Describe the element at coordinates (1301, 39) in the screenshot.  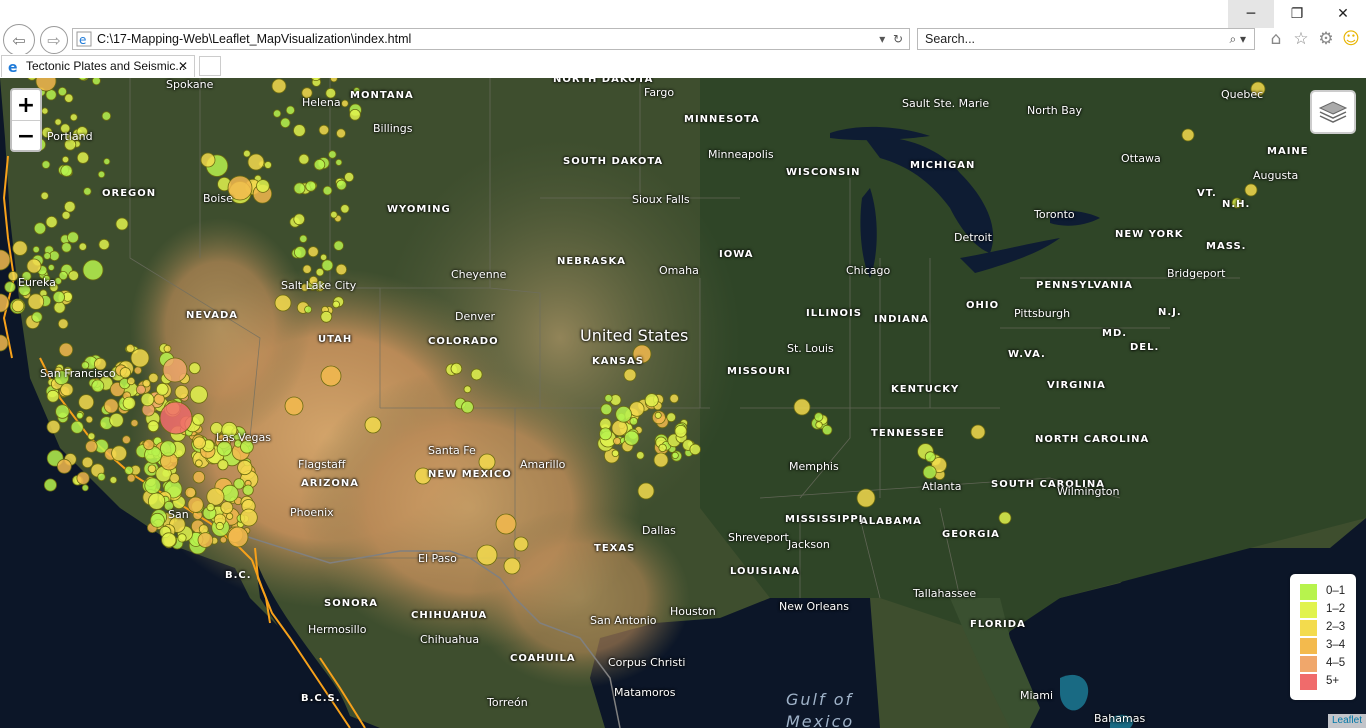
I see `star-icon: ☆` at that location.